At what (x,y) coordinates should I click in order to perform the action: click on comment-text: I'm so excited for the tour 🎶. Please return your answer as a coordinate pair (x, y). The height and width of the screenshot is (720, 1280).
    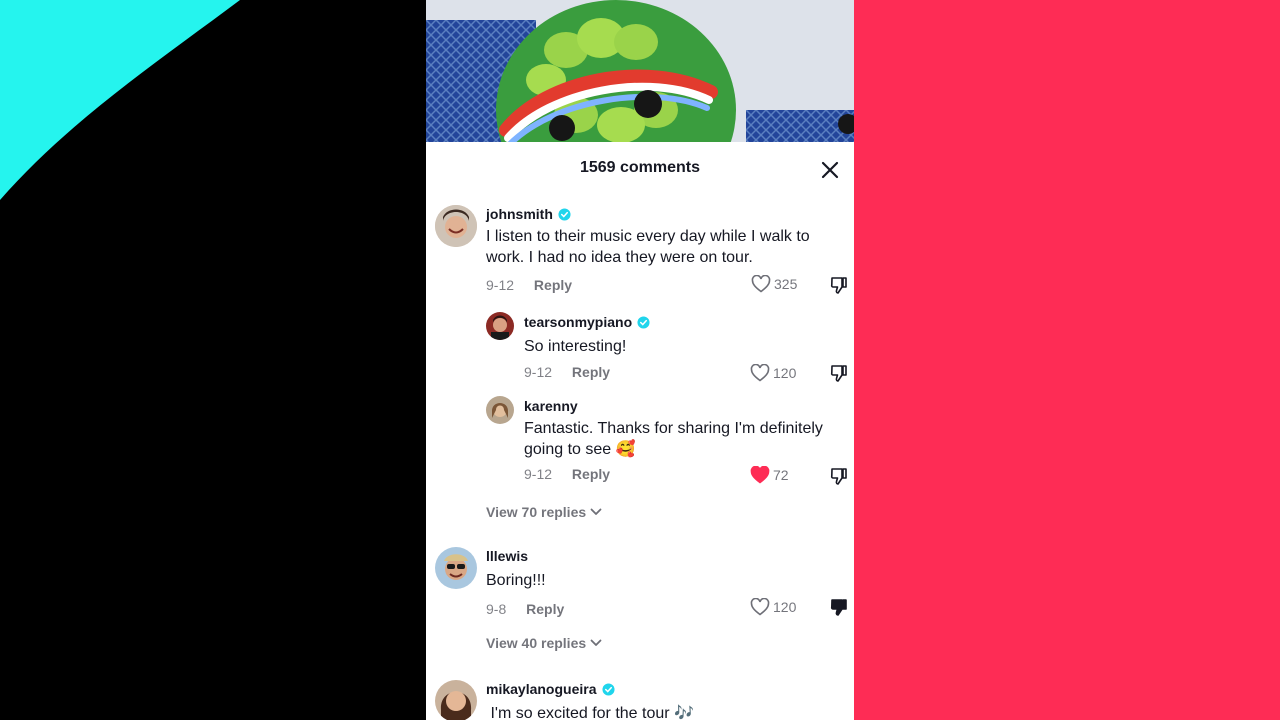
    Looking at the image, I should click on (590, 712).